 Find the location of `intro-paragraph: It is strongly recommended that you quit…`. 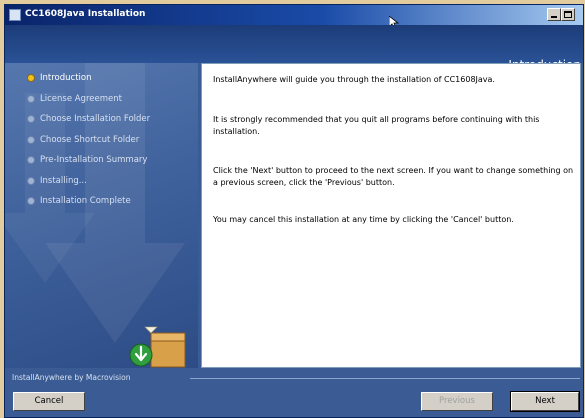

intro-paragraph: It is strongly recommended that you quit… is located at coordinates (376, 125).